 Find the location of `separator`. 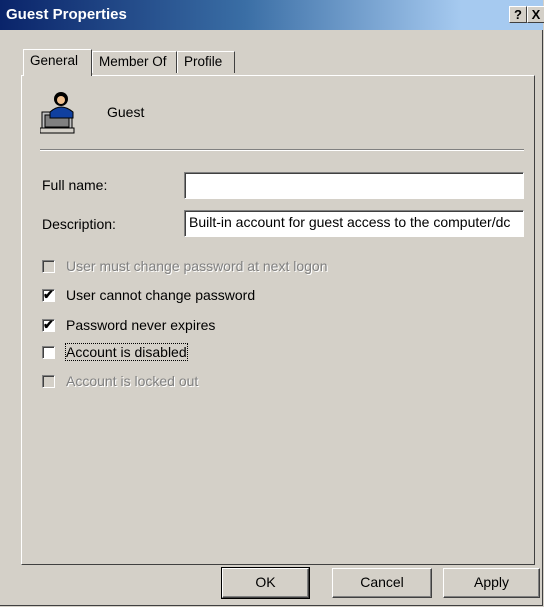

separator is located at coordinates (282, 150).